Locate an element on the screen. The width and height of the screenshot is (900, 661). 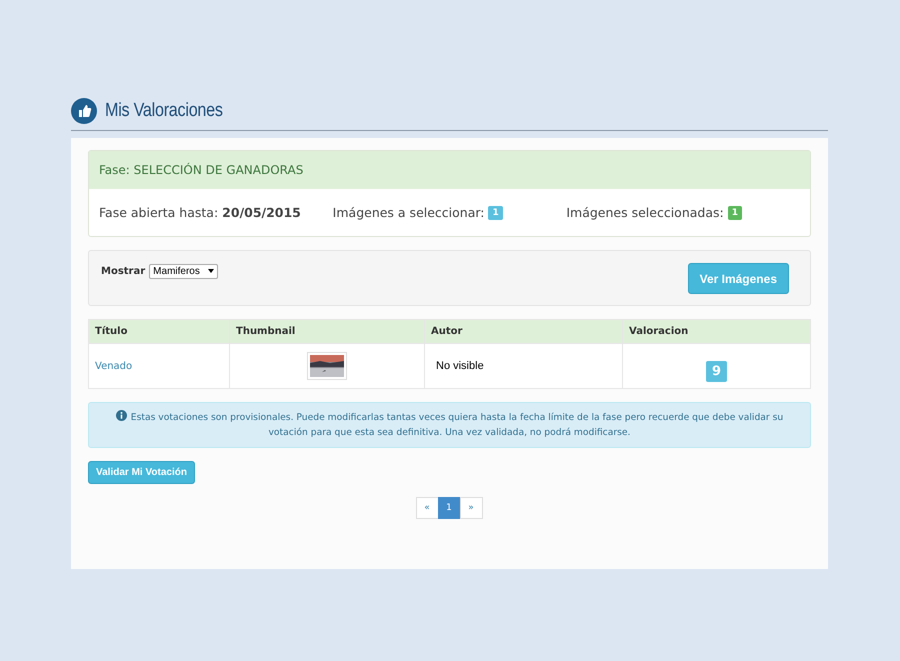
page-title: Mis Valoraciones is located at coordinates (164, 111).